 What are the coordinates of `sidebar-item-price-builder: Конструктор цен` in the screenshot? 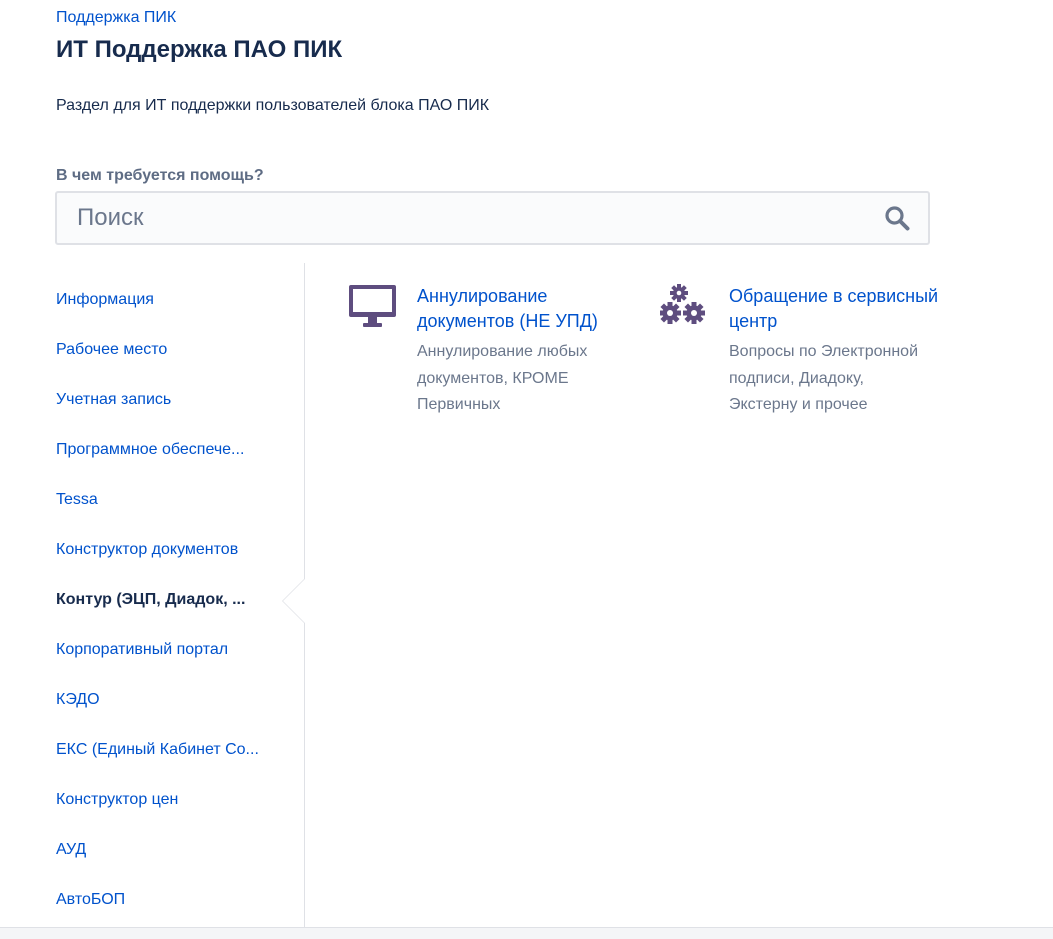 It's located at (166, 800).